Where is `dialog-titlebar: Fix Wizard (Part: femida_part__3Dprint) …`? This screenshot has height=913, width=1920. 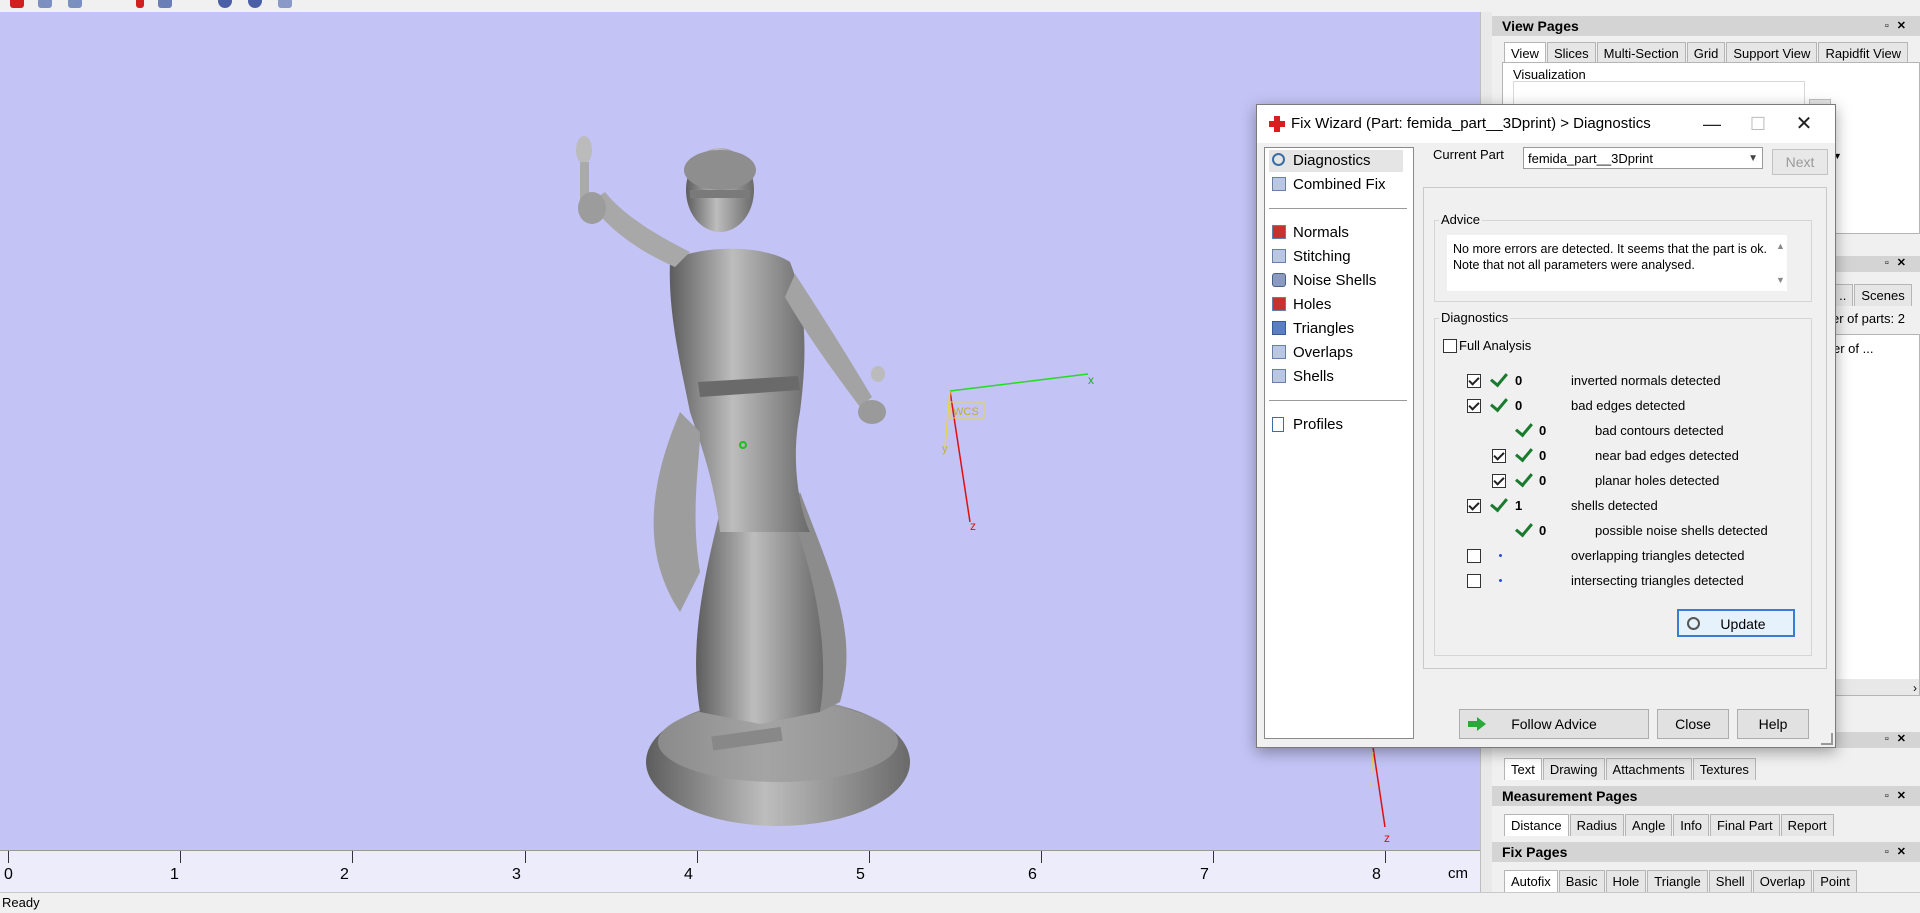 dialog-titlebar: Fix Wizard (Part: femida_part__3Dprint) … is located at coordinates (1546, 124).